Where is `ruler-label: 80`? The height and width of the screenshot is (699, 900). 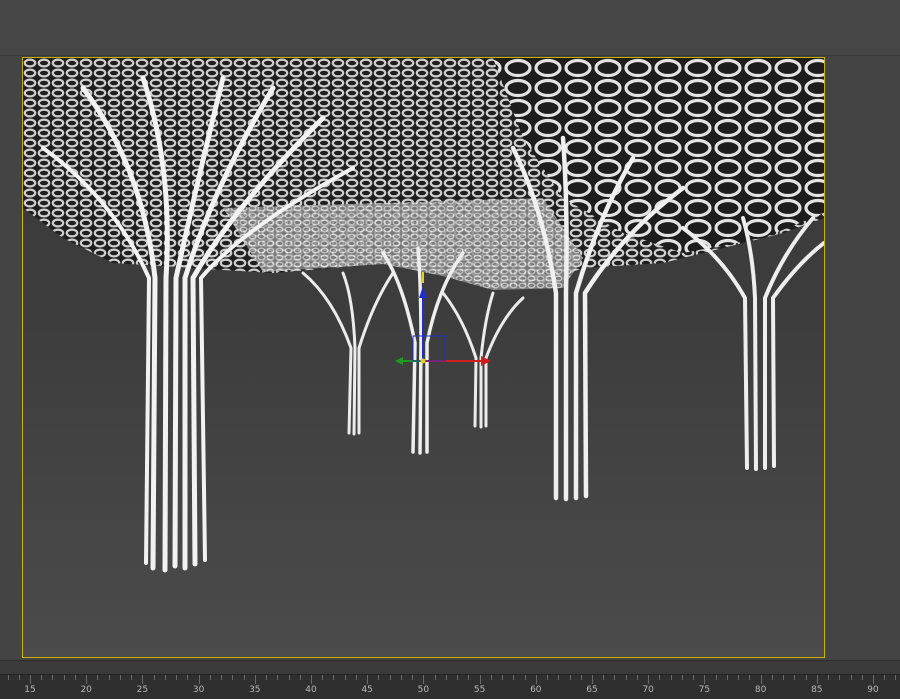 ruler-label: 80 is located at coordinates (760, 690).